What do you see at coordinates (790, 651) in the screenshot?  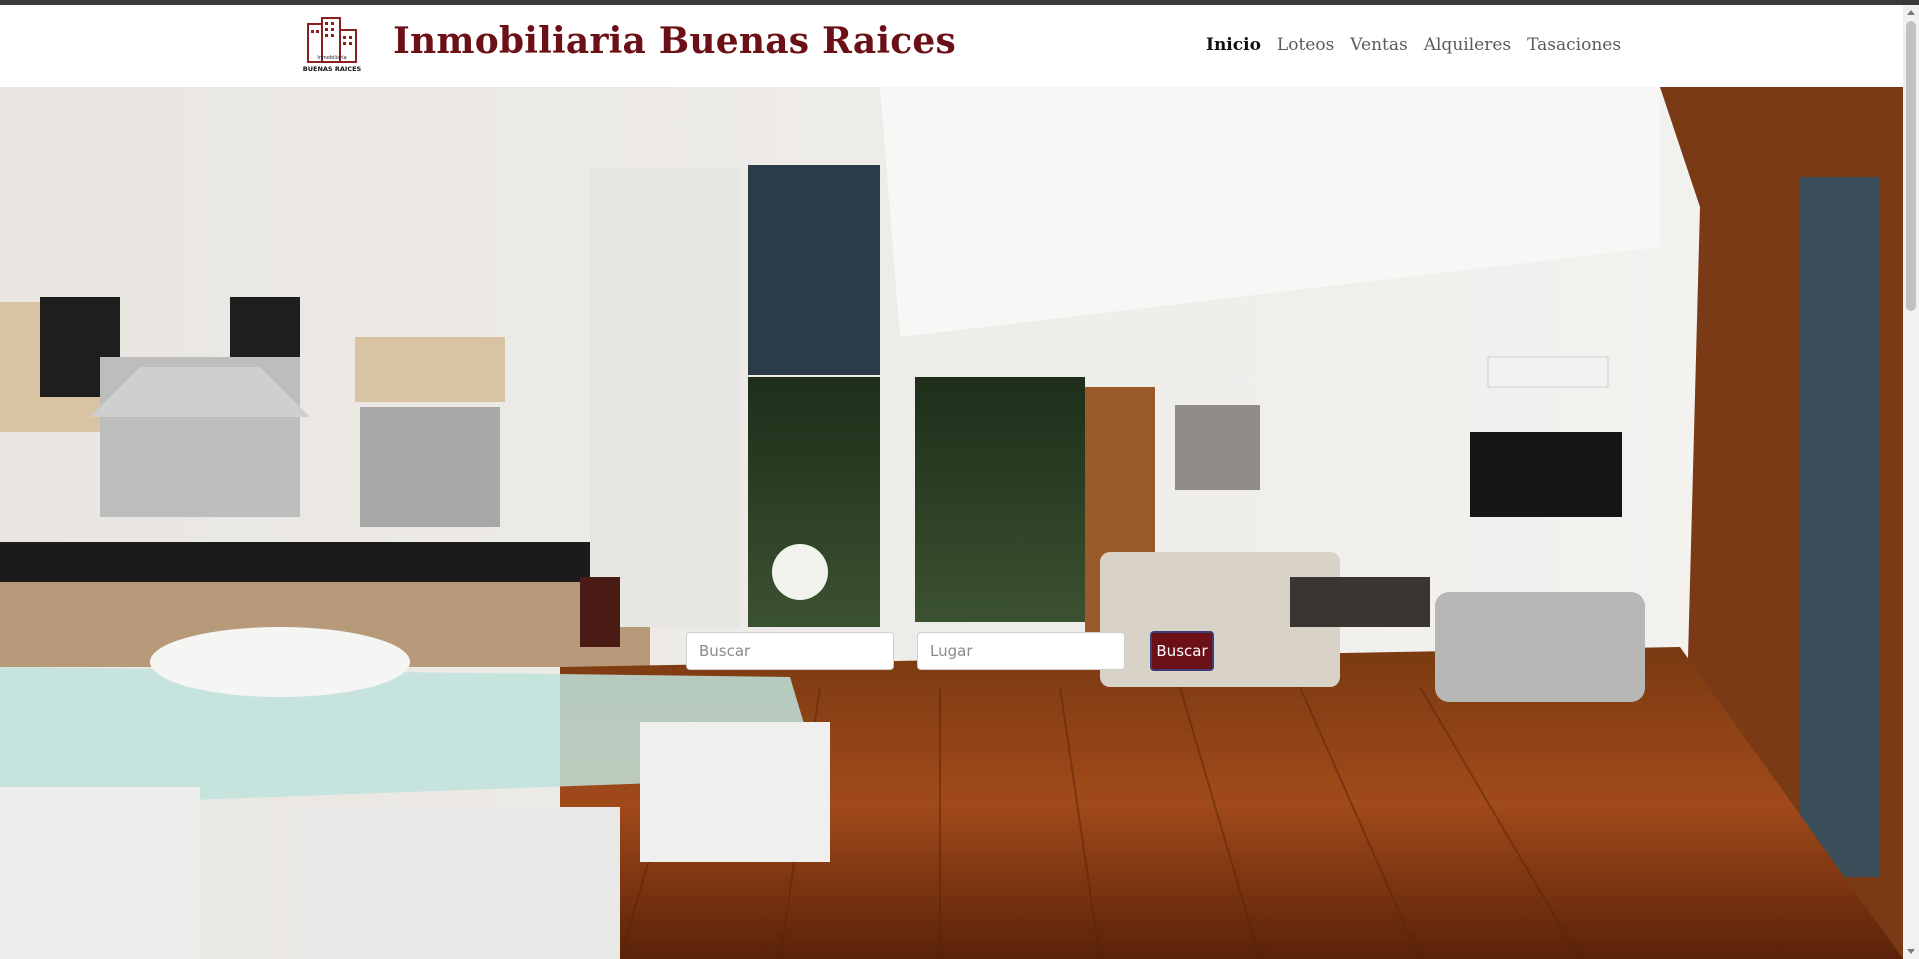 I see `search-input` at bounding box center [790, 651].